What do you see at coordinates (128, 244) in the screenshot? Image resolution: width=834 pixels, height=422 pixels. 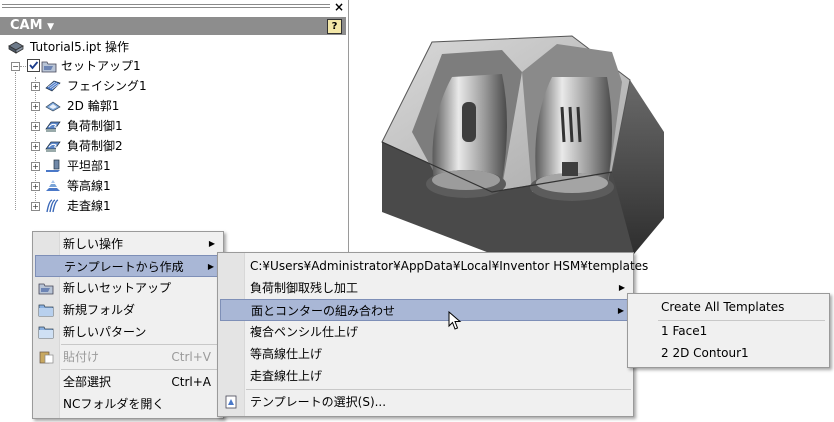 I see `menu-item-new-operation: 新しい操作 ▶` at bounding box center [128, 244].